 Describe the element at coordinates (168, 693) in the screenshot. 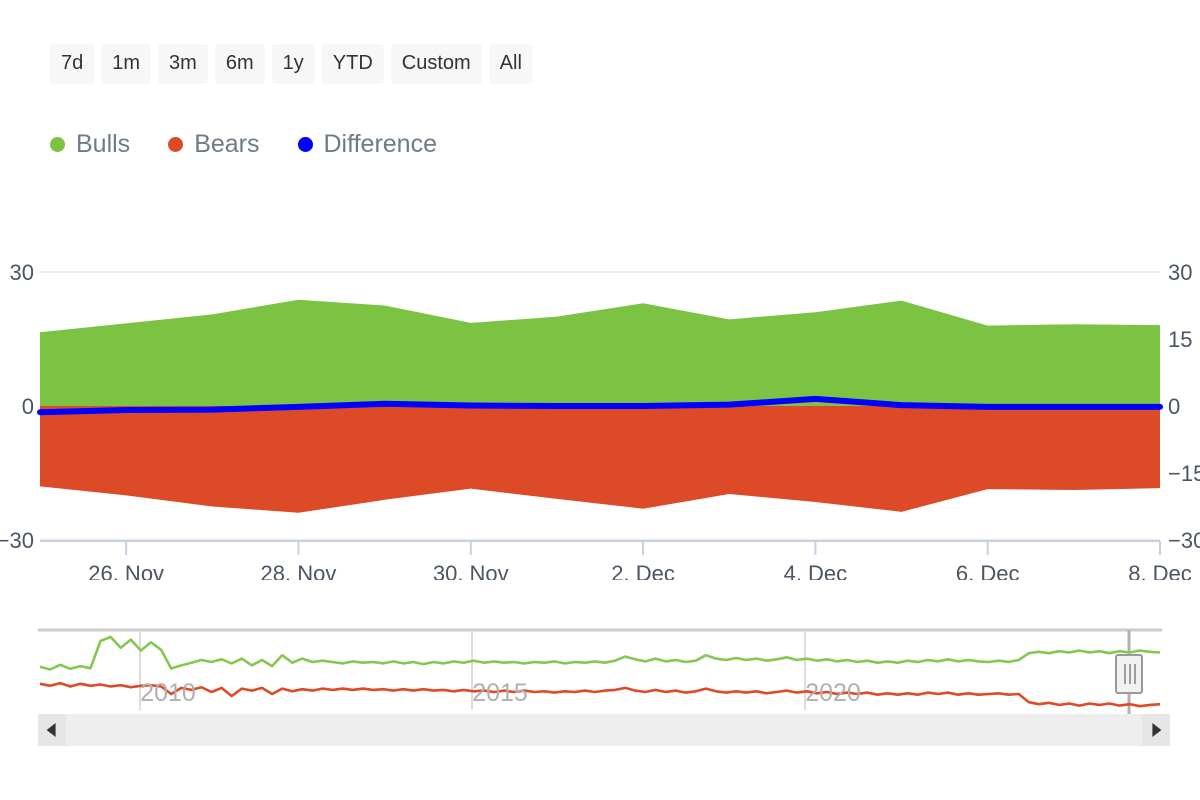

I see `navigator-year-label: 2010` at that location.